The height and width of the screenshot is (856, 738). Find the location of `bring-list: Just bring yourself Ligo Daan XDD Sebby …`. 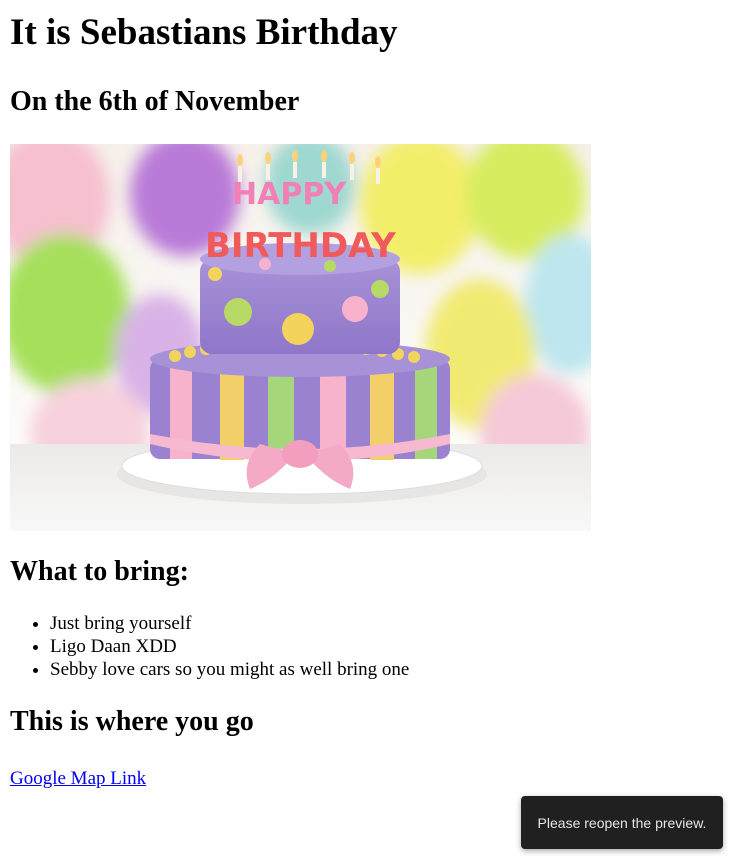

bring-list: Just bring yourself Ligo Daan XDD Sebby … is located at coordinates (369, 646).